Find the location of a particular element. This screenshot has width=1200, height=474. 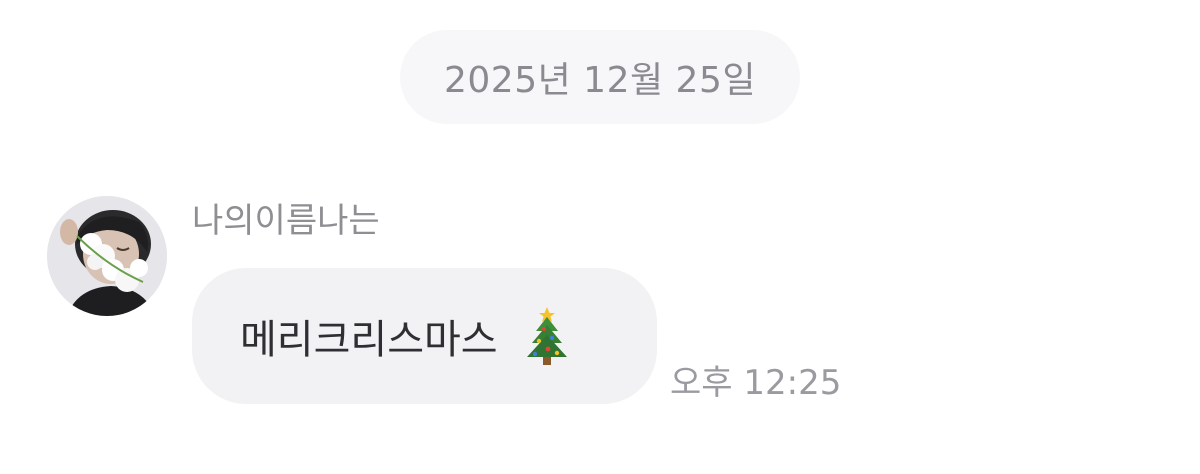

avatar-photo is located at coordinates (107, 256).